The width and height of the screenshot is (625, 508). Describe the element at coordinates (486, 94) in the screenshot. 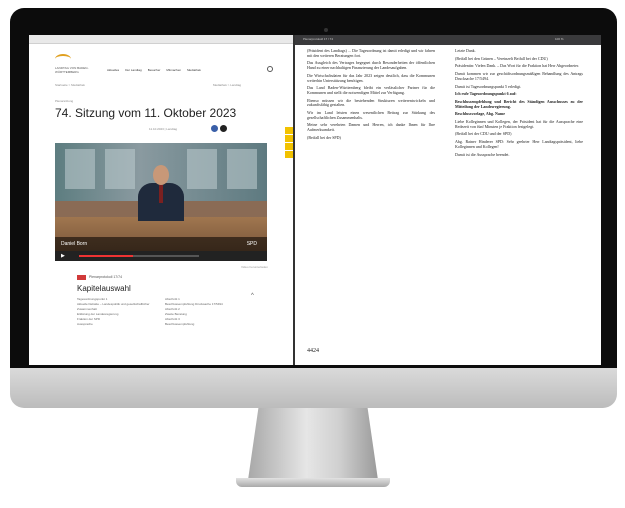

I see `pdf-paragraph: Ich rufe Tagesordnungspunkt 6 auf:` at that location.